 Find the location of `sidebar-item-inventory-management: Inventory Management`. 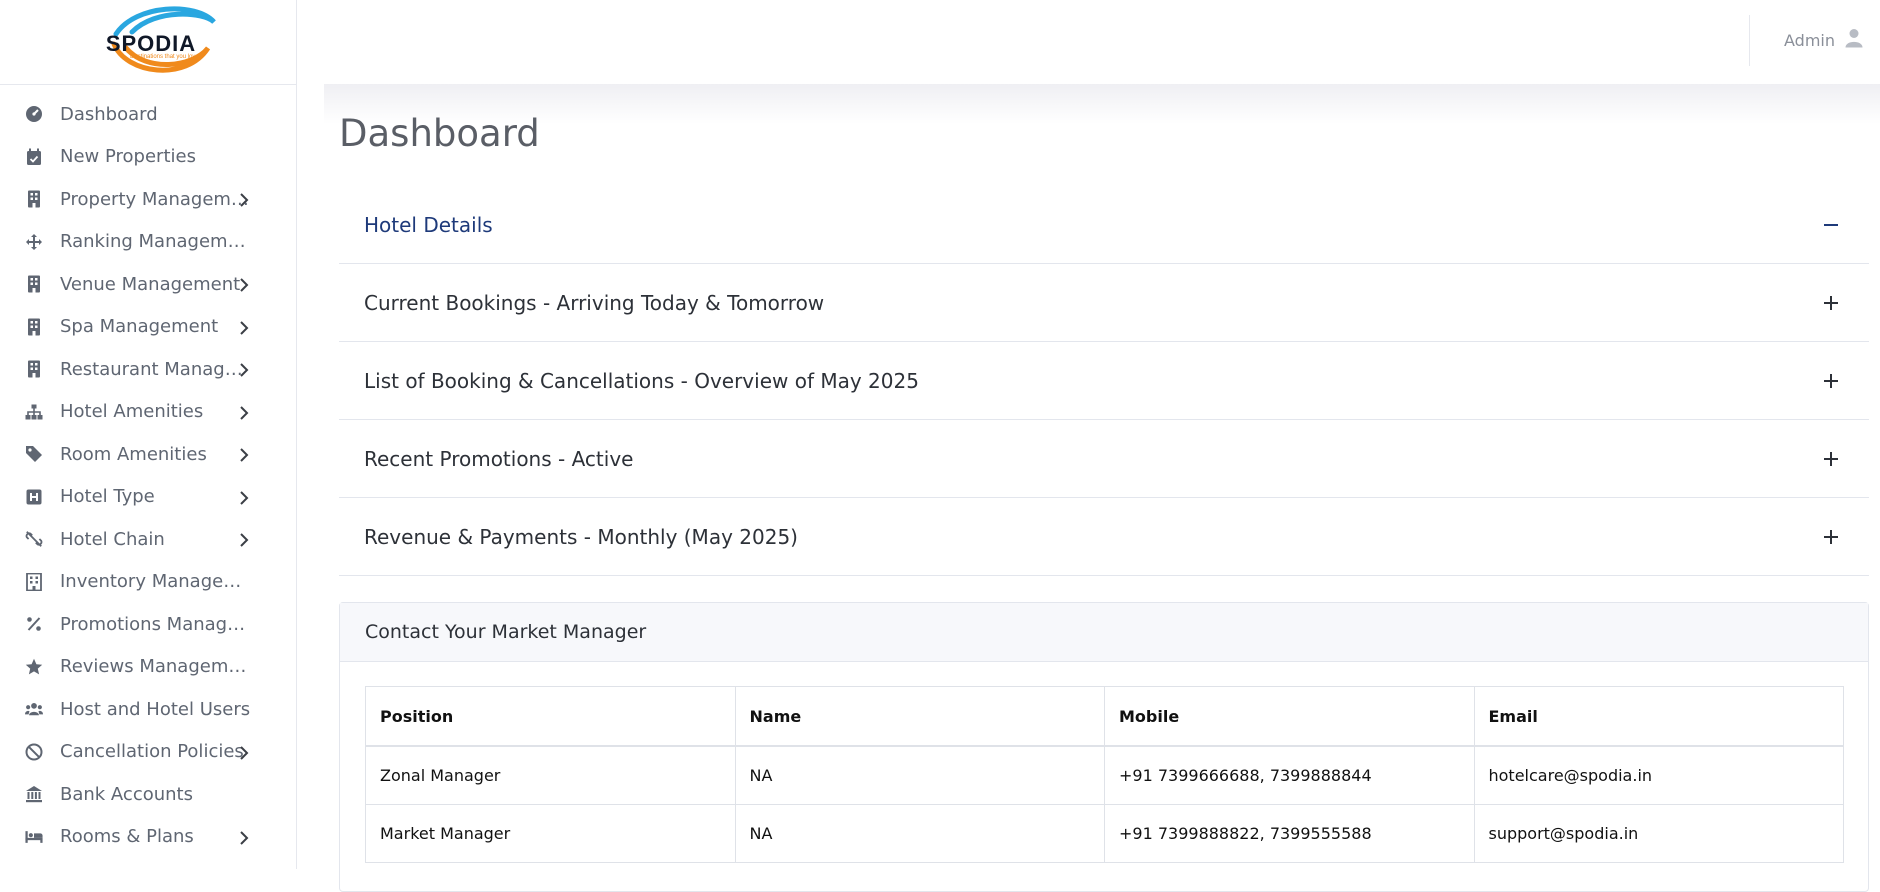

sidebar-item-inventory-management: Inventory Management is located at coordinates (148, 582).